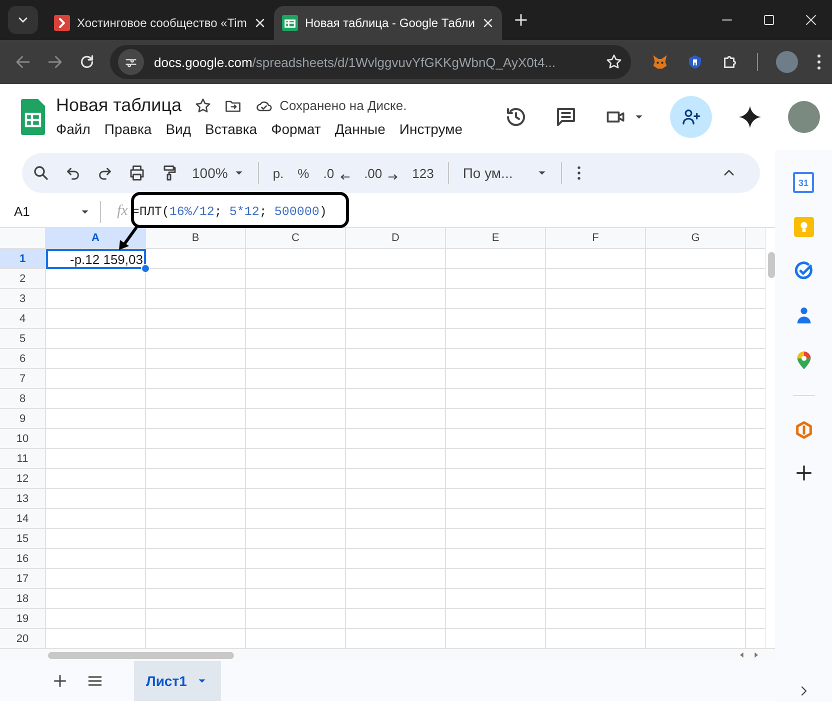 This screenshot has width=832, height=702. What do you see at coordinates (23, 399) in the screenshot?
I see `row-header: 8` at bounding box center [23, 399].